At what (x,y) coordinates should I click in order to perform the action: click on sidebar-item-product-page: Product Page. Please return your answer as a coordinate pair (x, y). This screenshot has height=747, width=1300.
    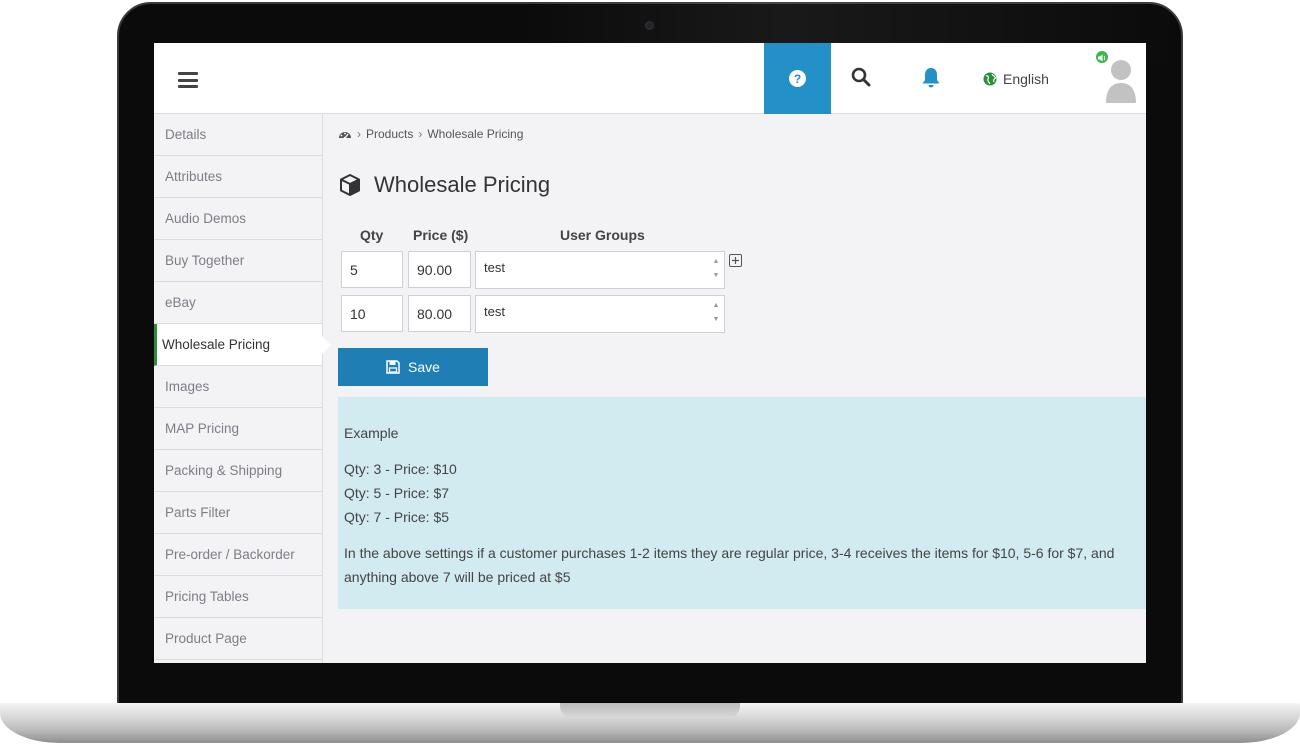
    Looking at the image, I should click on (238, 639).